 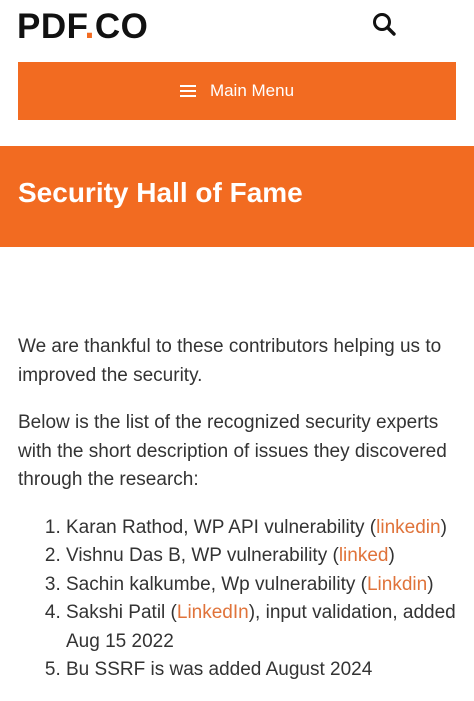 What do you see at coordinates (160, 192) in the screenshot?
I see `page-title: Security Hall of Fame` at bounding box center [160, 192].